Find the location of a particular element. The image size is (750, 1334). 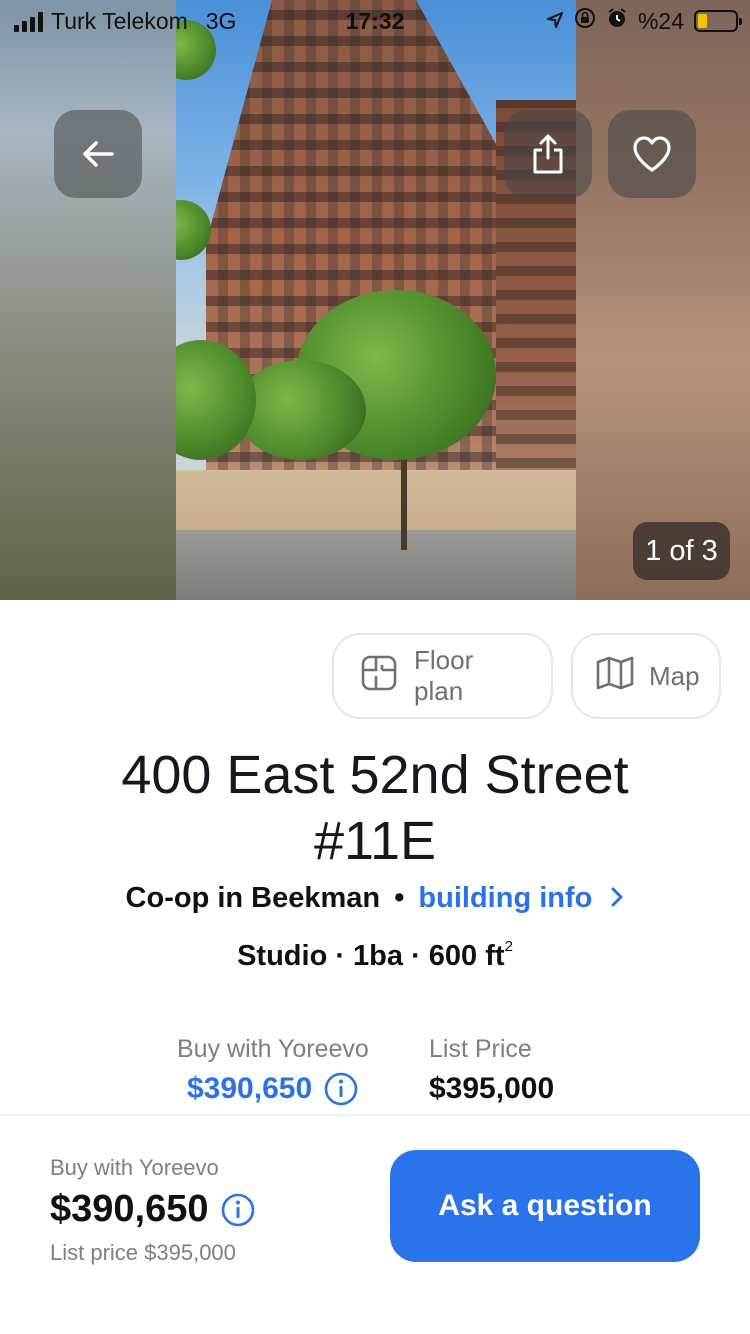

divider is located at coordinates (375, 1115).